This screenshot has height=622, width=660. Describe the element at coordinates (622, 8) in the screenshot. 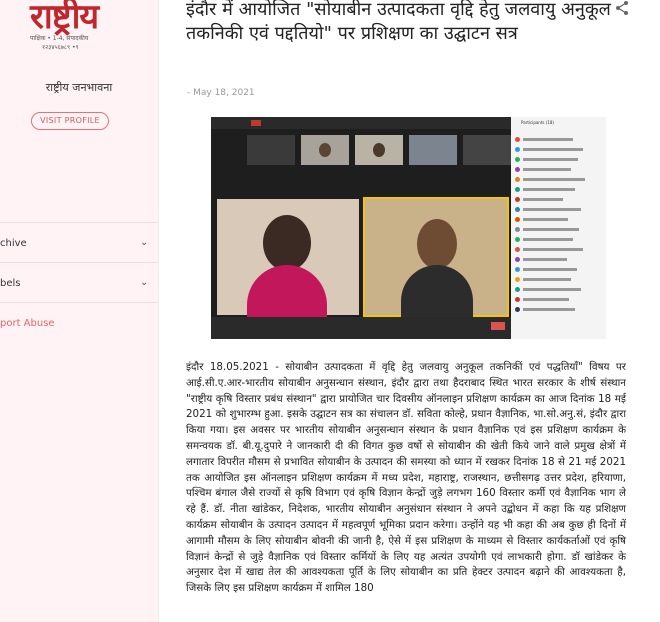

I see `share-icon` at that location.